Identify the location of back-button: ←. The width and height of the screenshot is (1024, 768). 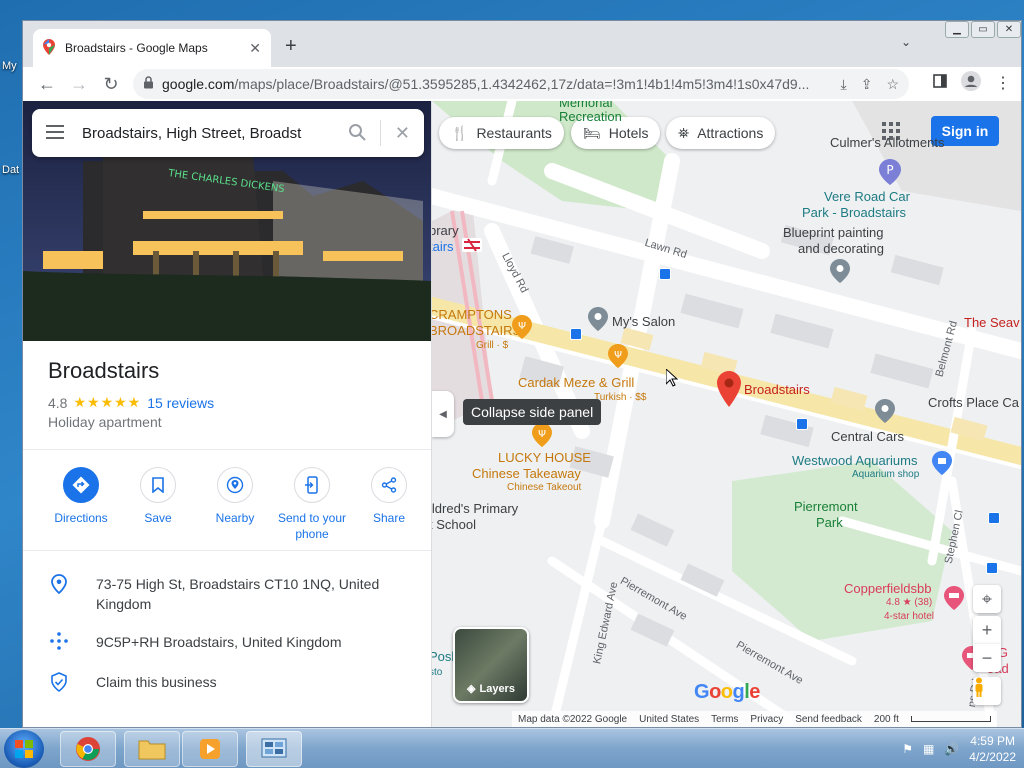
(47, 84).